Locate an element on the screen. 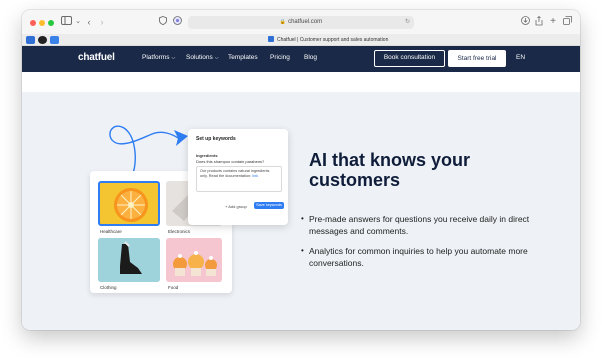 The width and height of the screenshot is (602, 358). shoe-image is located at coordinates (129, 260).